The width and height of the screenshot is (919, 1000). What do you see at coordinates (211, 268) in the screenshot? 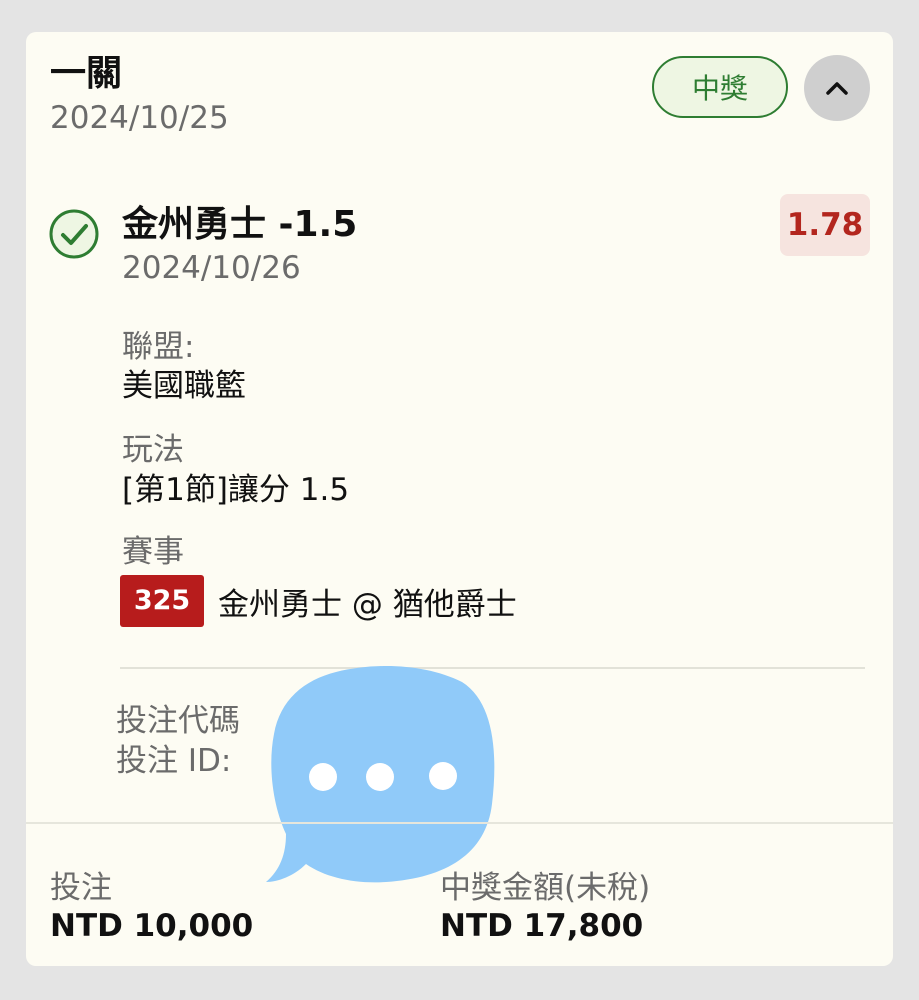
I see `selection-date: 2024/10/26` at bounding box center [211, 268].